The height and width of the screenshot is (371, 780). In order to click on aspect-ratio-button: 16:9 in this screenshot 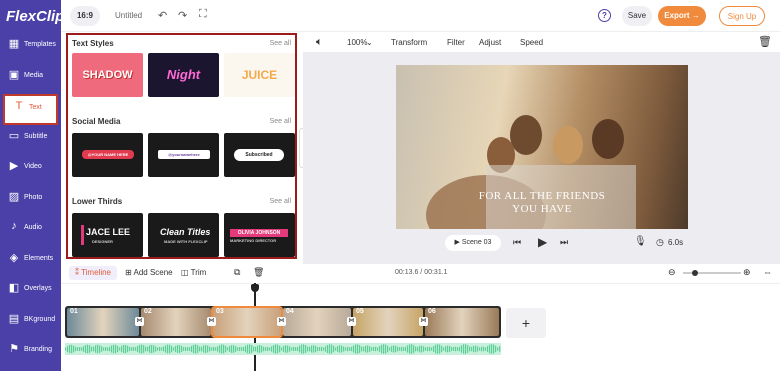, I will do `click(85, 16)`.